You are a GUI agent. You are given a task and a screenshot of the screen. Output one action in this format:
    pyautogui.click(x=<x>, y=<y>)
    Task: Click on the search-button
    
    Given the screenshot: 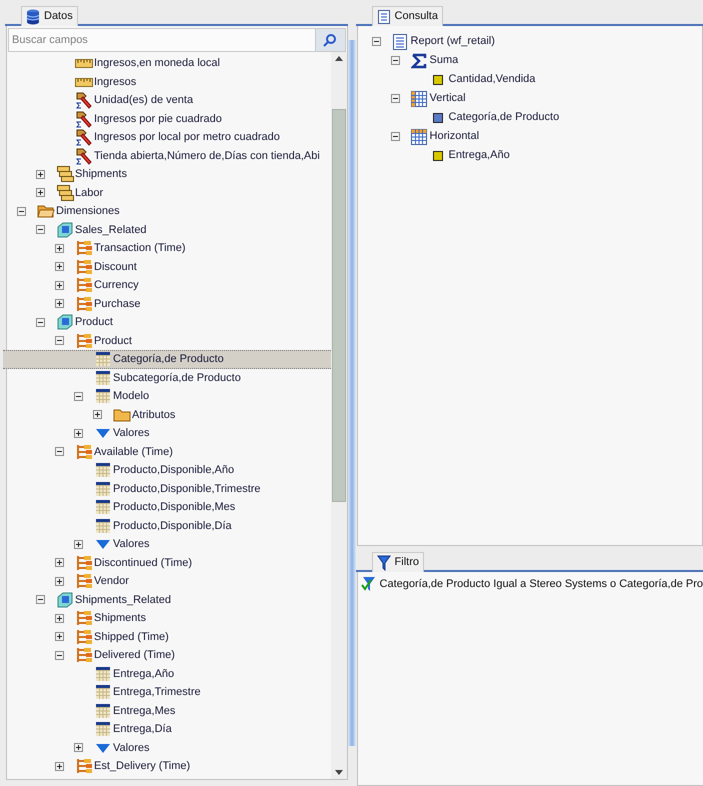 What is the action you would take?
    pyautogui.click(x=331, y=40)
    